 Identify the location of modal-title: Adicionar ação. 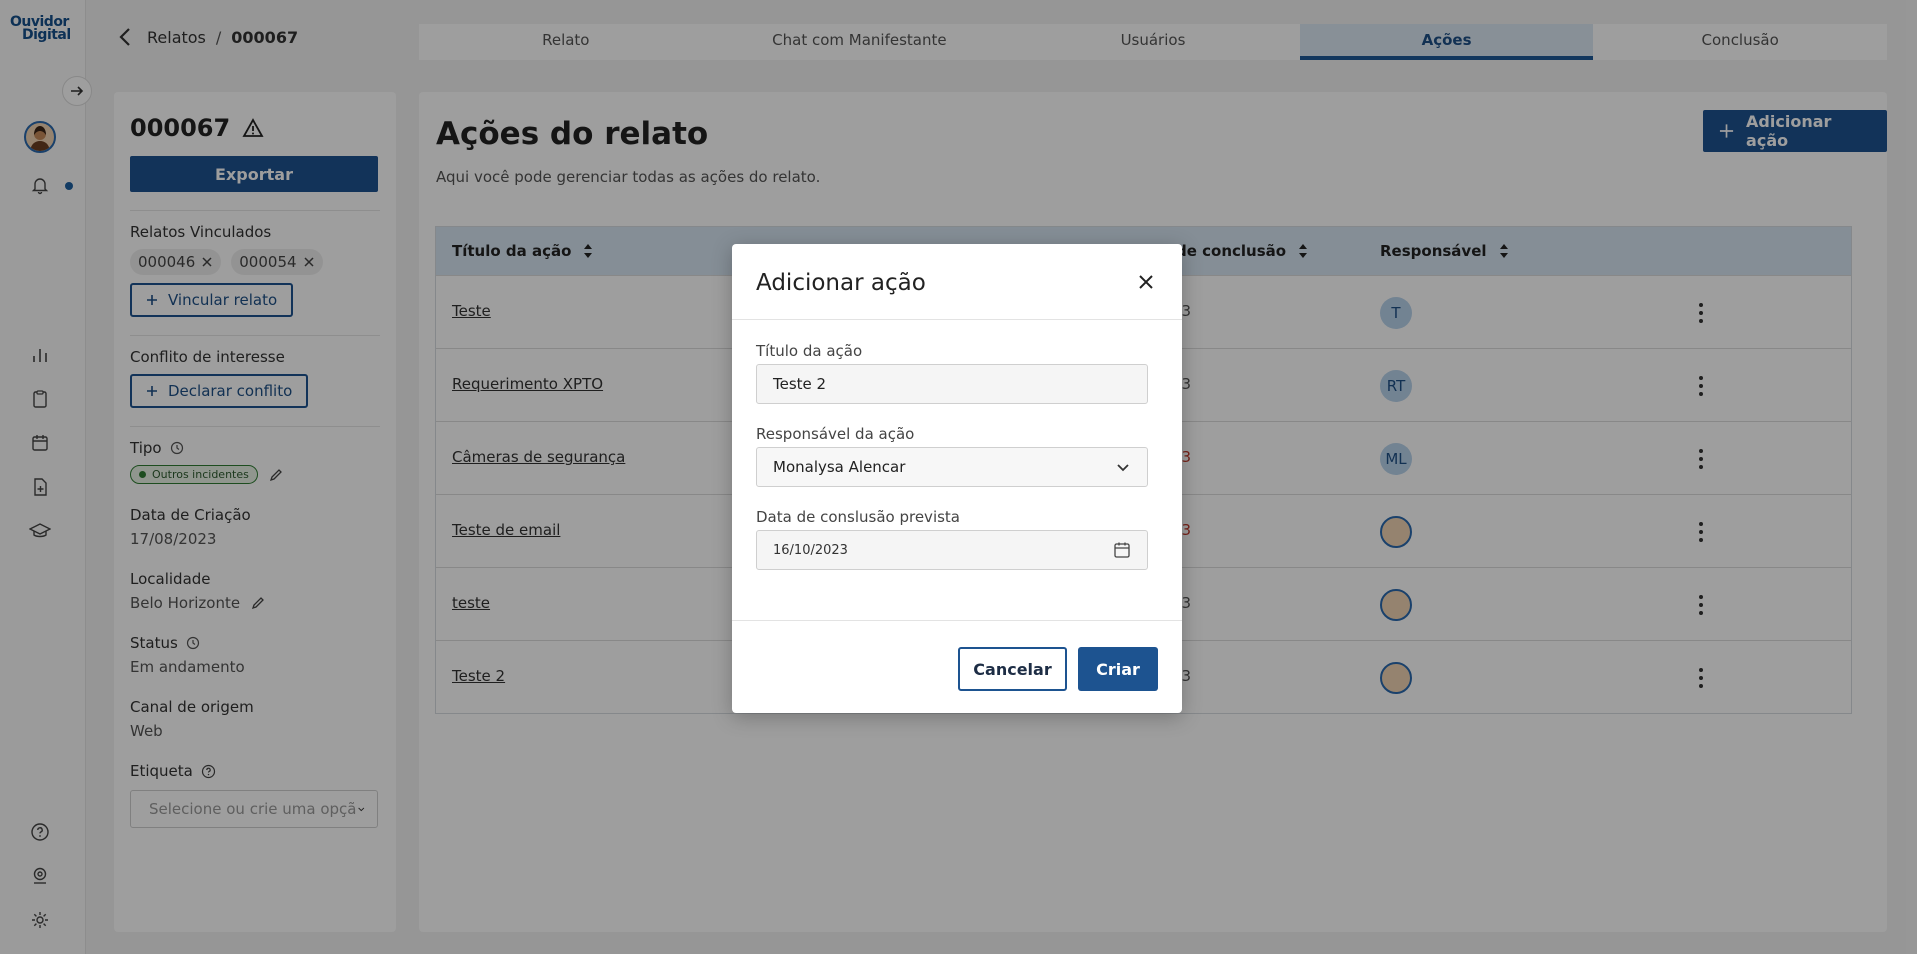
(841, 283).